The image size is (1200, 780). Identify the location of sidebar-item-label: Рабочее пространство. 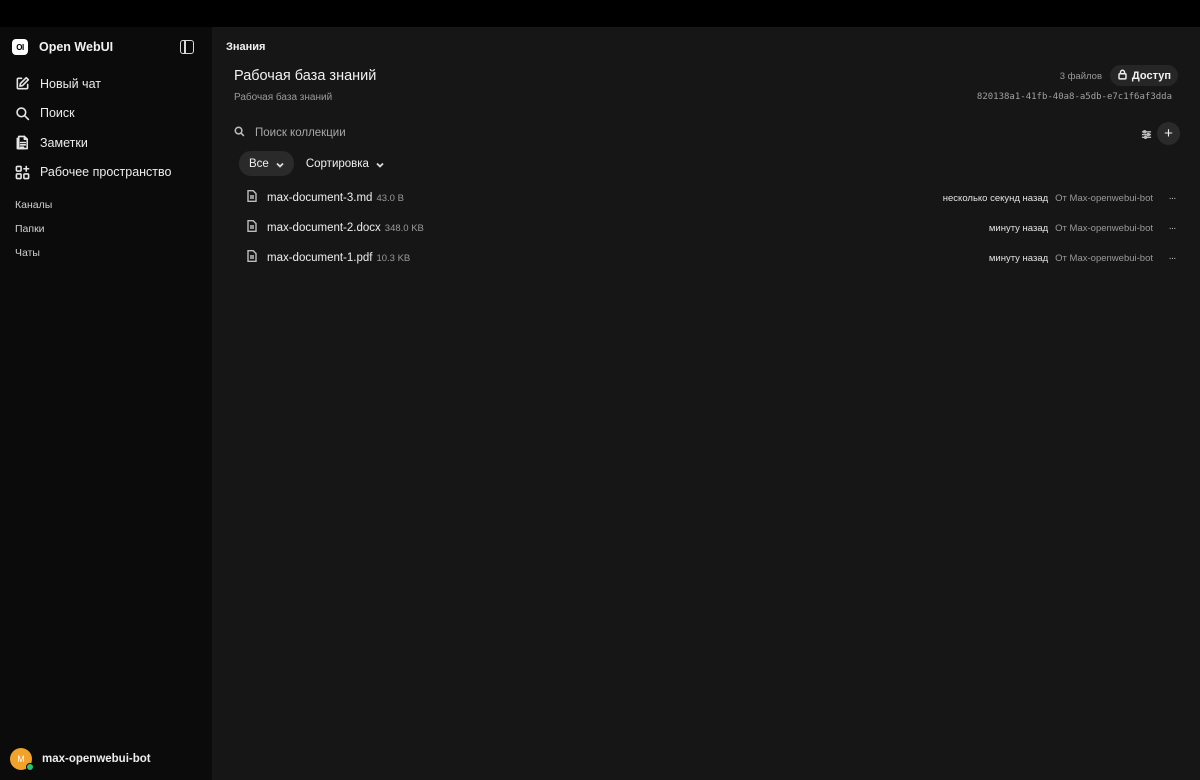
(106, 172).